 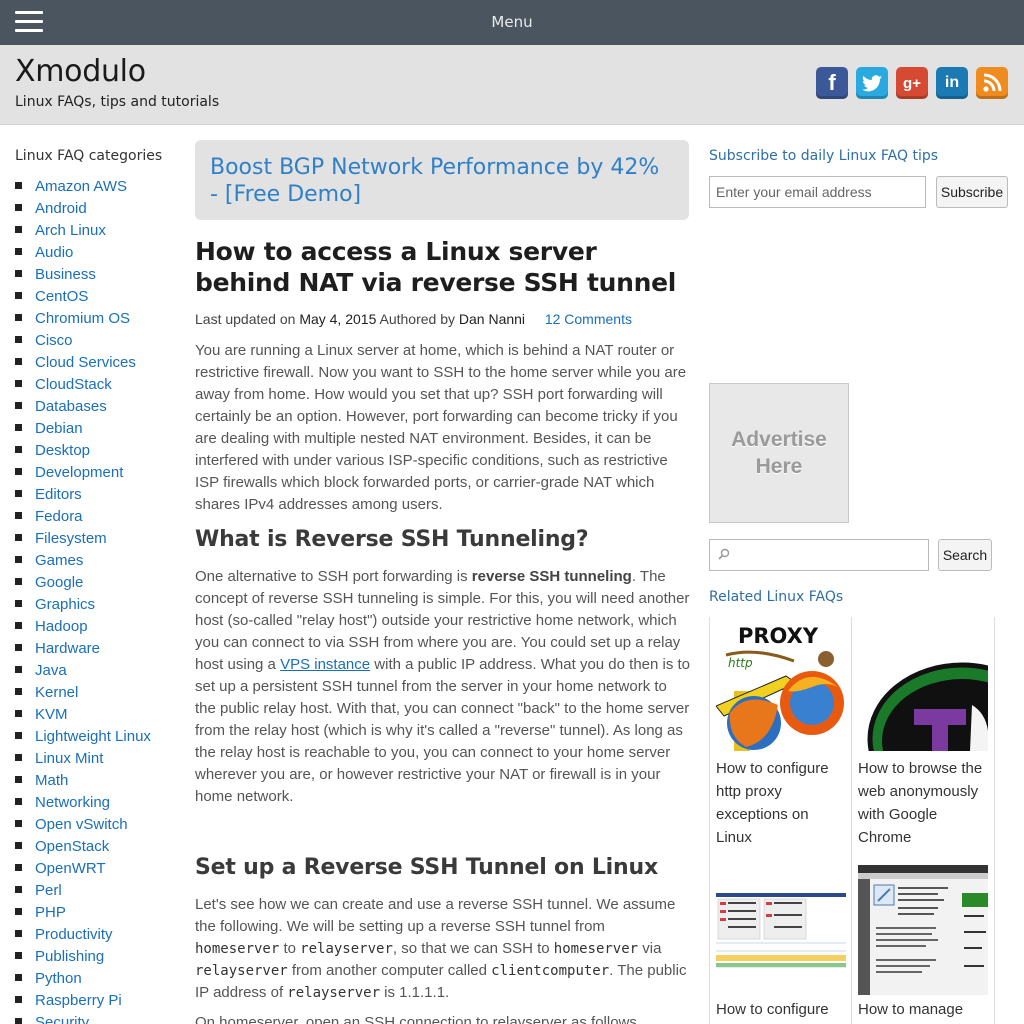 I want to click on category-item: Networking, so click(x=83, y=803).